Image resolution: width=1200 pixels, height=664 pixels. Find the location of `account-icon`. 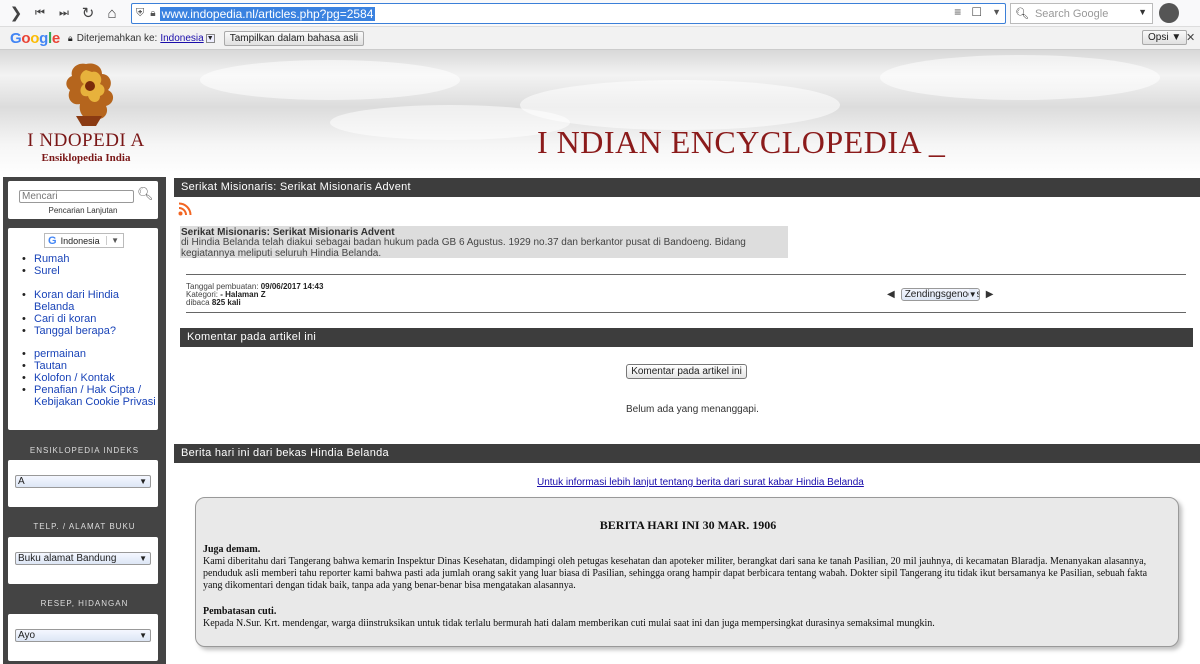

account-icon is located at coordinates (1169, 13).